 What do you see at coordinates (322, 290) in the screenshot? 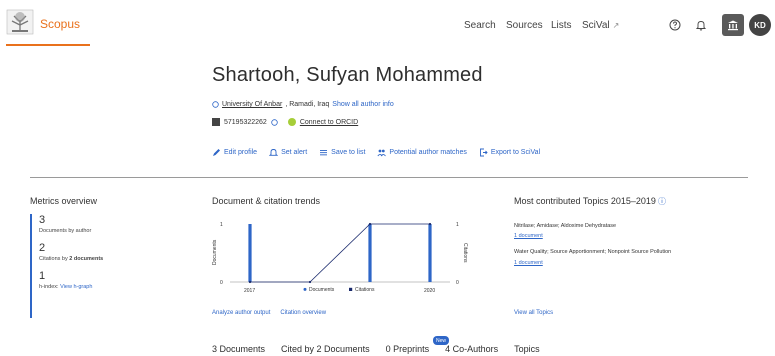
I see `legend-documents-label: Documents` at bounding box center [322, 290].